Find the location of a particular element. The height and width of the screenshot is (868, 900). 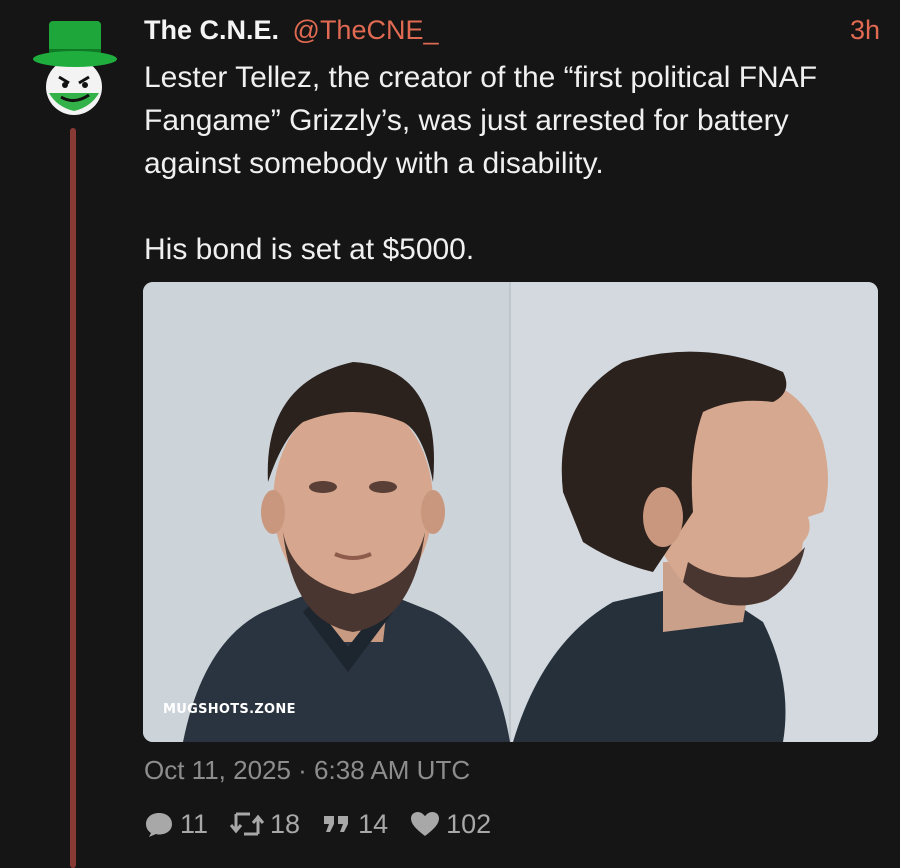

user-handle: @TheCNE_ is located at coordinates (366, 30).